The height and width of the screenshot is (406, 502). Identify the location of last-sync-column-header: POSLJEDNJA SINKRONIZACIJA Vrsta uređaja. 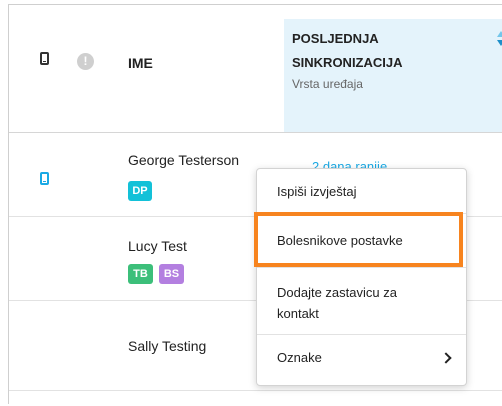
(393, 75).